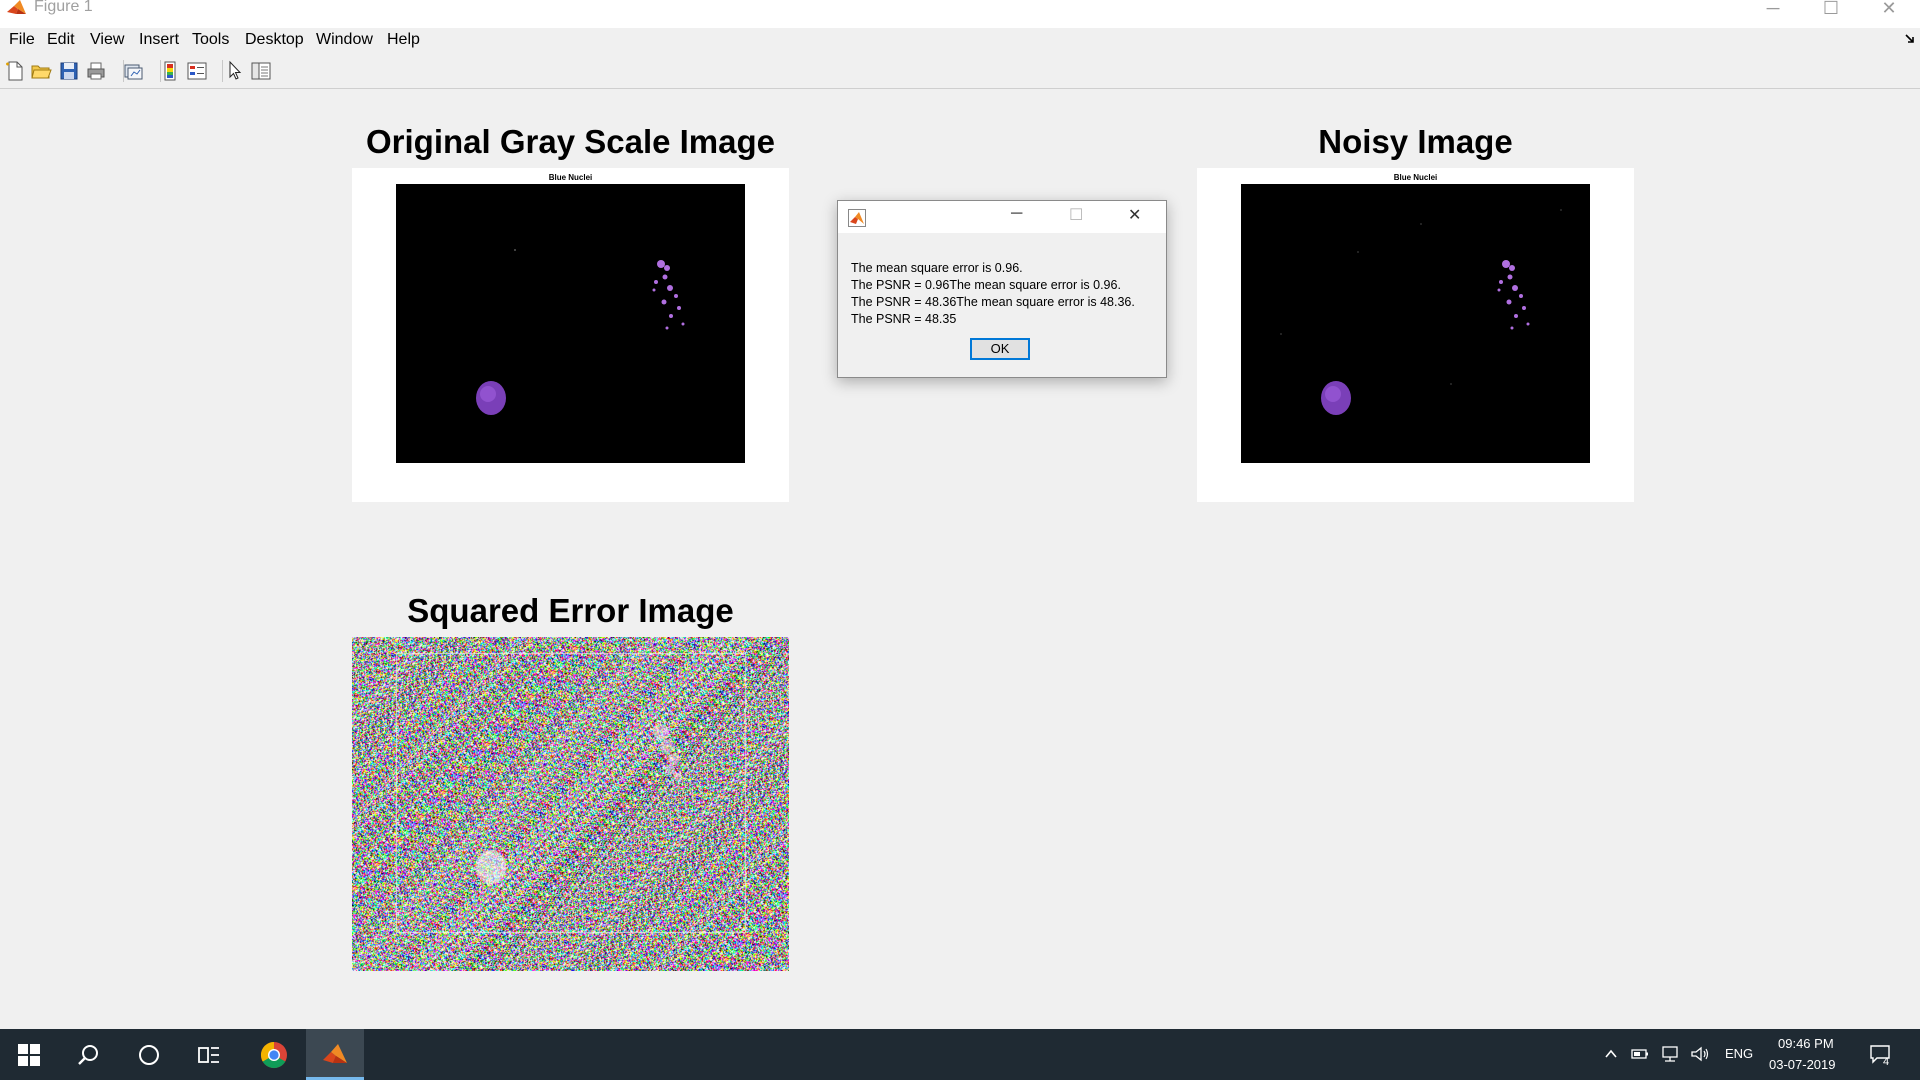 This screenshot has width=1920, height=1080. I want to click on edit-plot-icon, so click(235, 71).